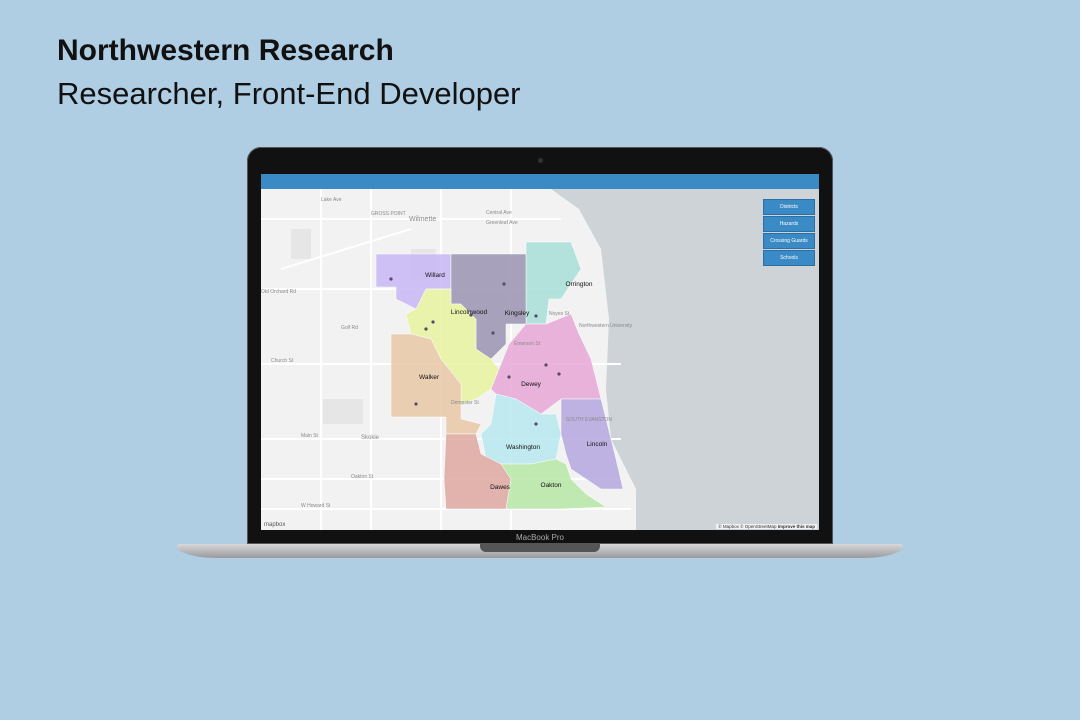 The width and height of the screenshot is (1080, 720). Describe the element at coordinates (527, 344) in the screenshot. I see `map-label-emerson-st: Emerson St` at that location.